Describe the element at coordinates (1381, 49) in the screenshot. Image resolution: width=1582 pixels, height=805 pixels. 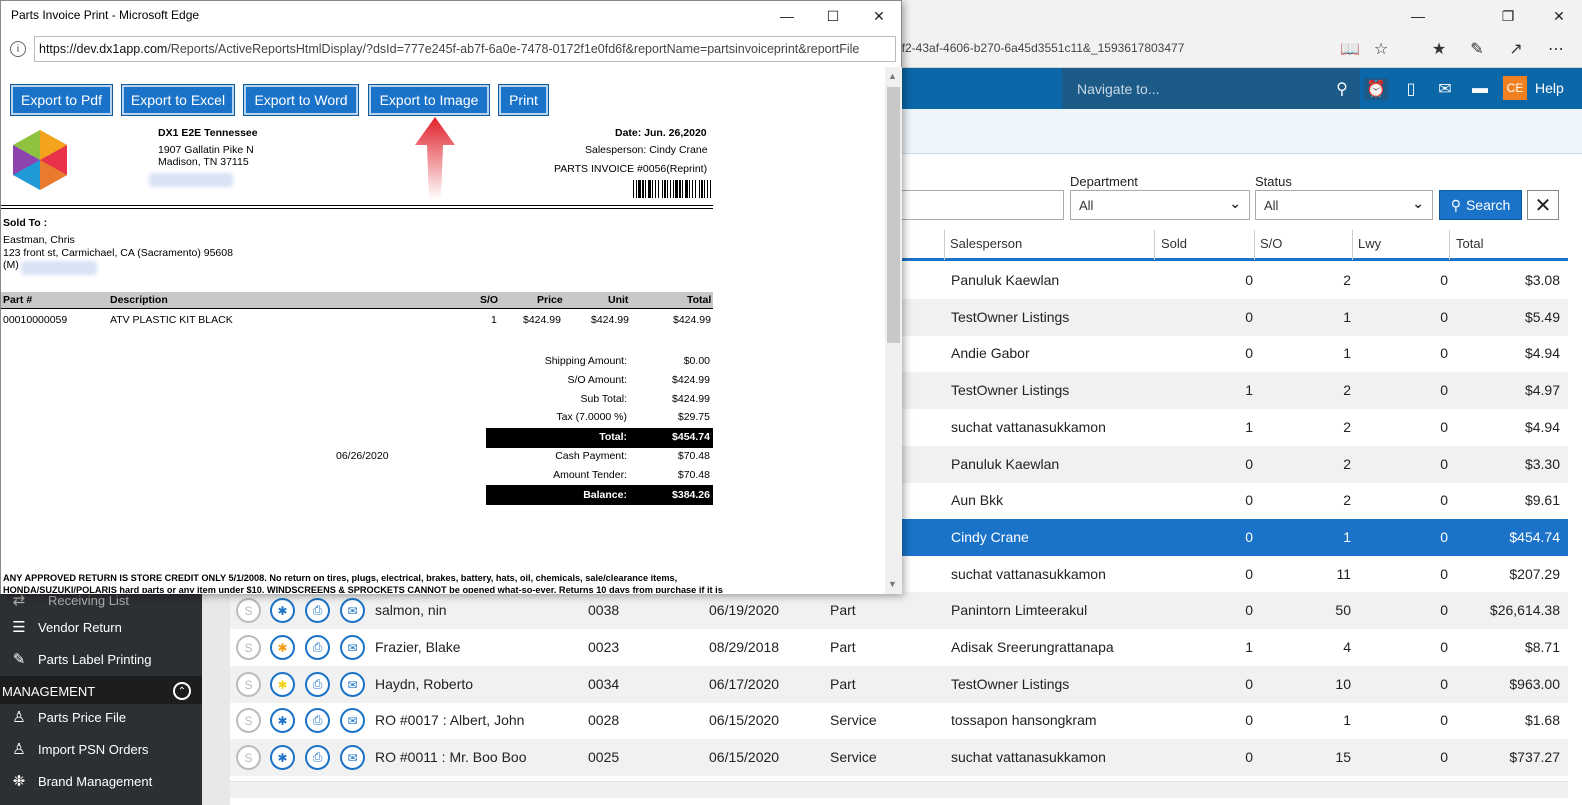
I see `favorite-star-icon: ☆` at that location.